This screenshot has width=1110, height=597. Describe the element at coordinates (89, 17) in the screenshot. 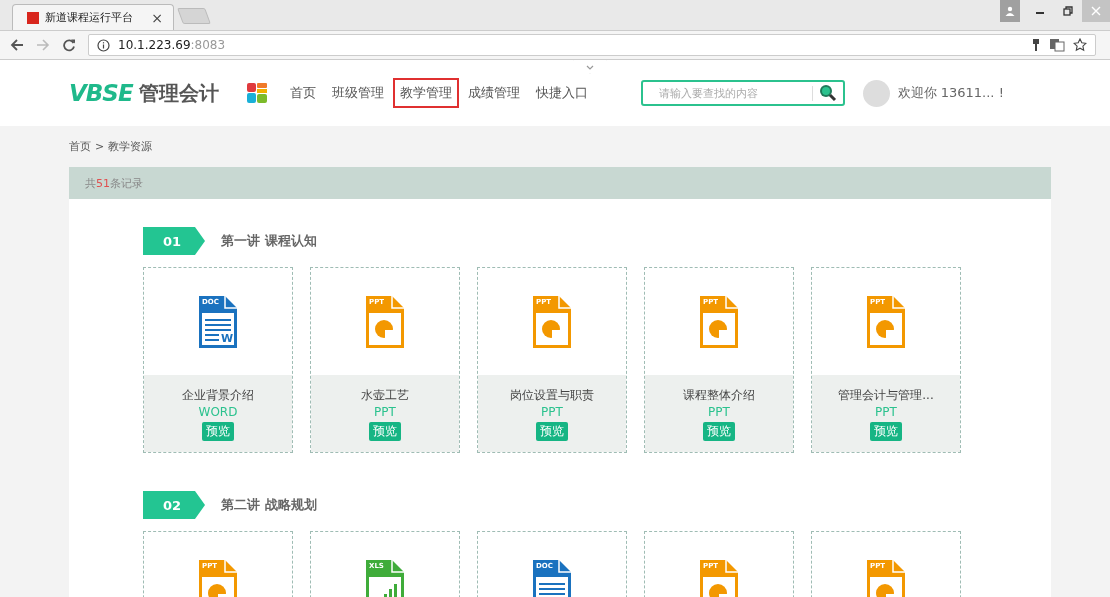

I see `tab-title: 新道课程运行平台` at that location.